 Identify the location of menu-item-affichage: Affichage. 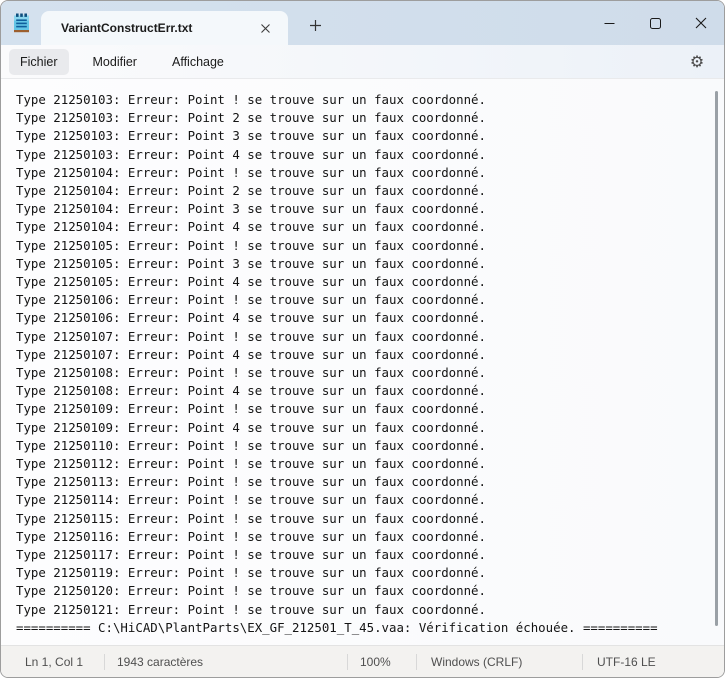
(198, 62).